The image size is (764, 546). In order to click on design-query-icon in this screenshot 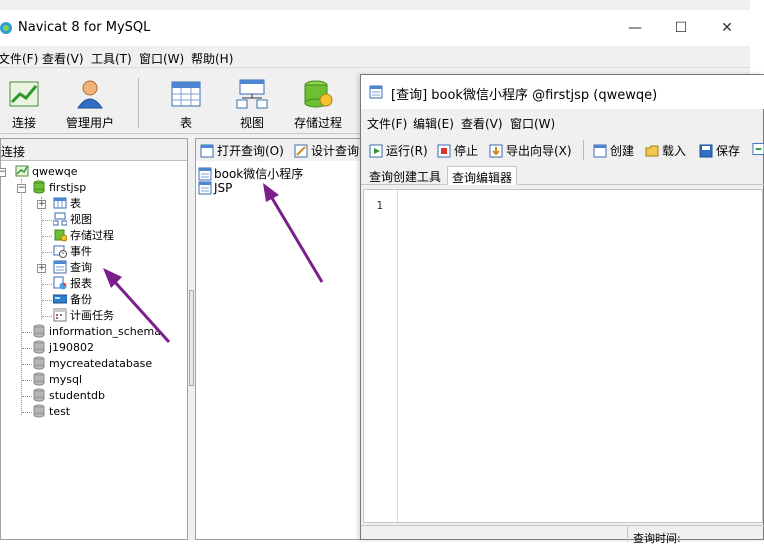, I will do `click(301, 151)`.